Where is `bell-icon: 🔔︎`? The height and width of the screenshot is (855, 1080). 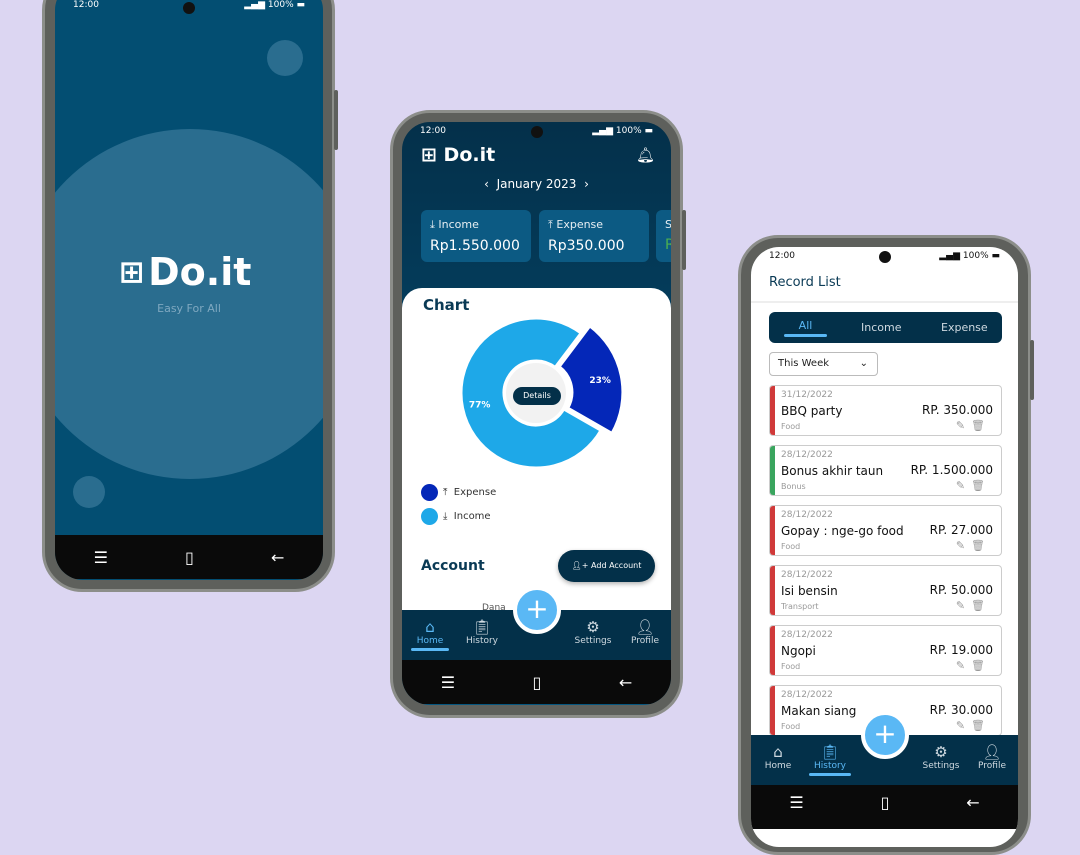
bell-icon: 🔔︎ is located at coordinates (645, 155).